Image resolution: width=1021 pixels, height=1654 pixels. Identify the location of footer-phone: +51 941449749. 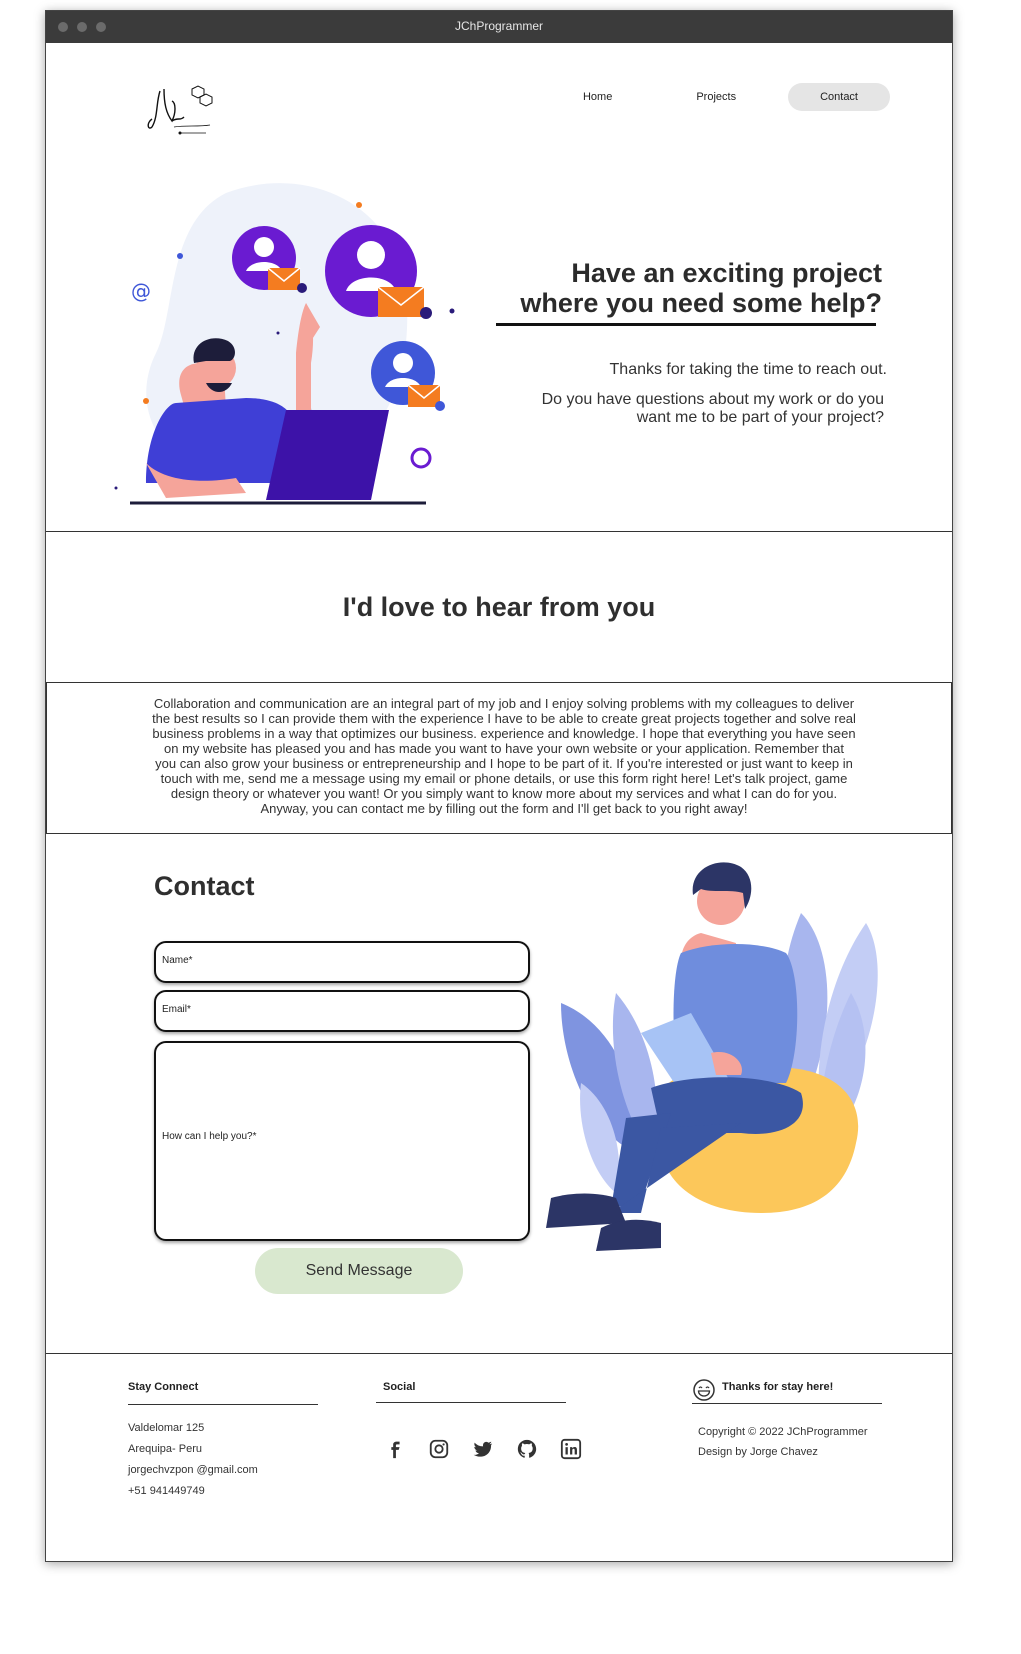
(166, 1491).